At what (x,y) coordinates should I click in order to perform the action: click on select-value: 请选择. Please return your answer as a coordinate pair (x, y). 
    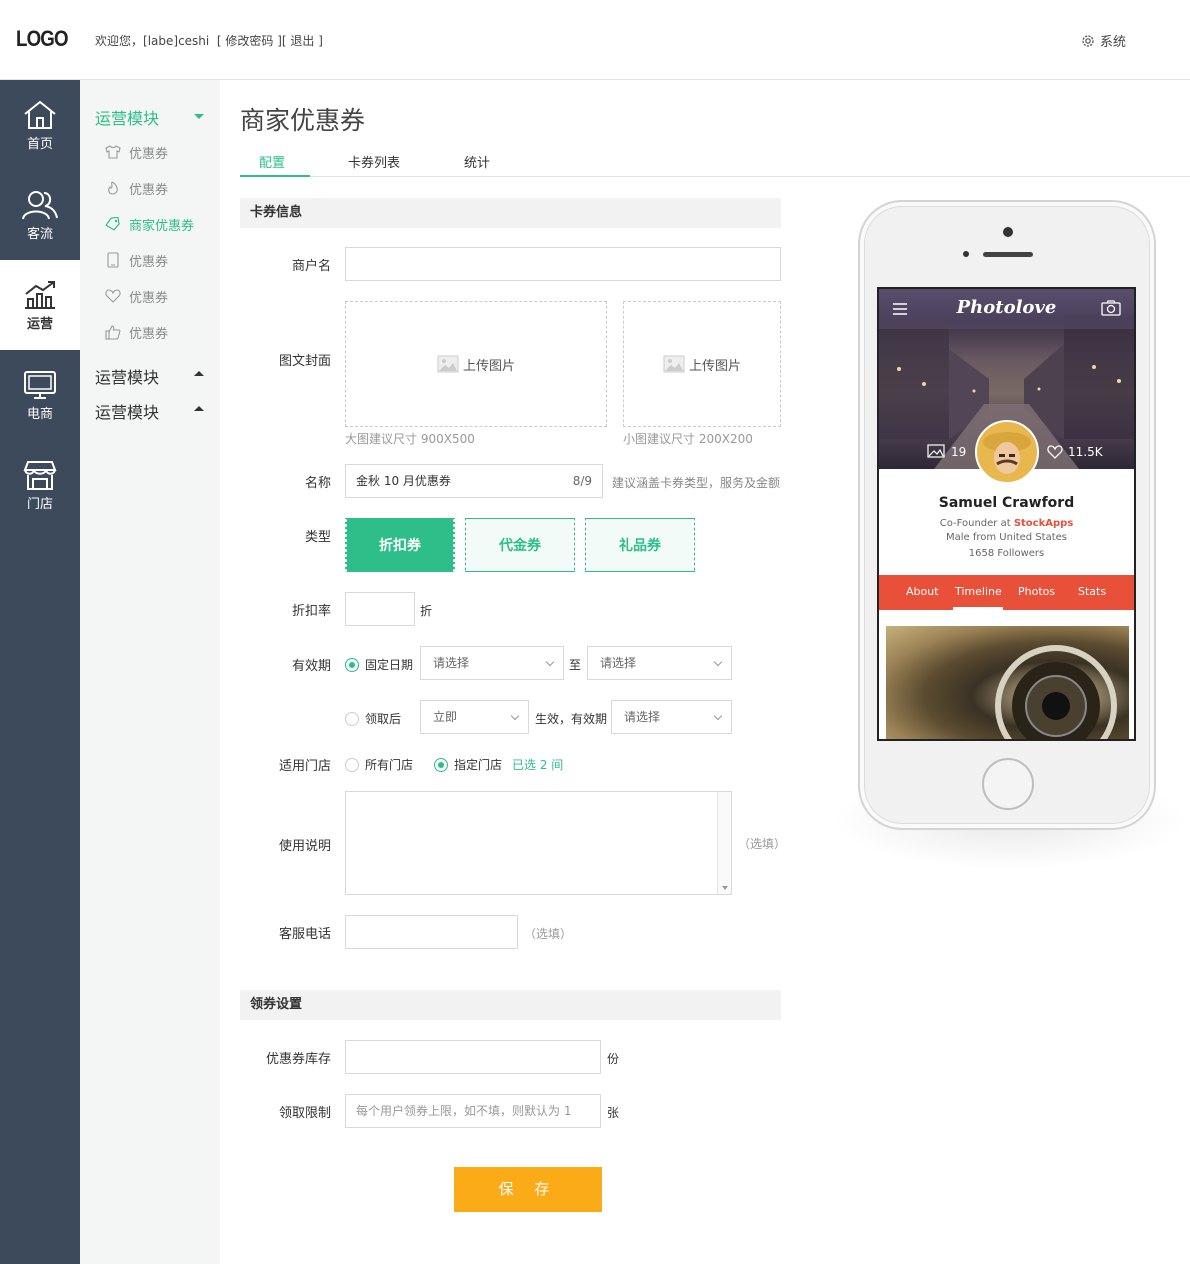
    Looking at the image, I should click on (642, 717).